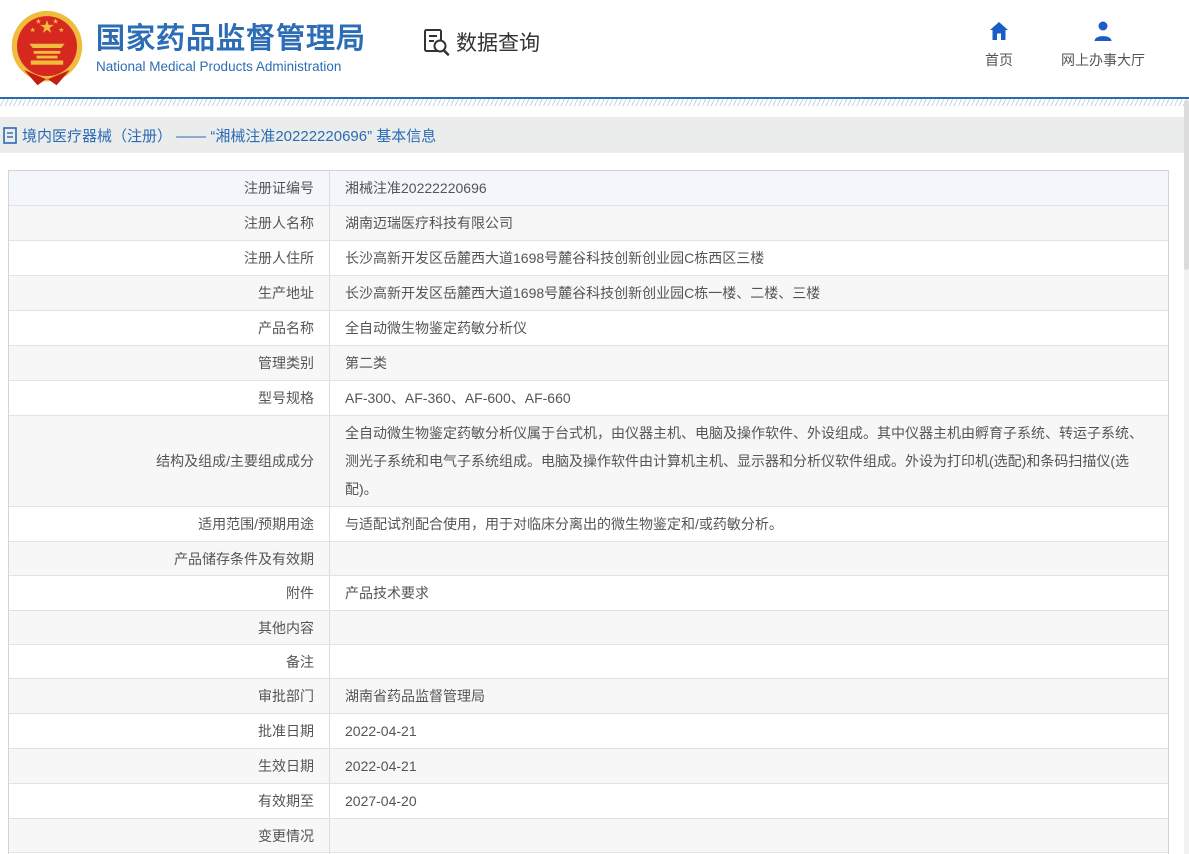 This screenshot has height=854, width=1189. I want to click on row-label-text: 有效期至, so click(286, 801).